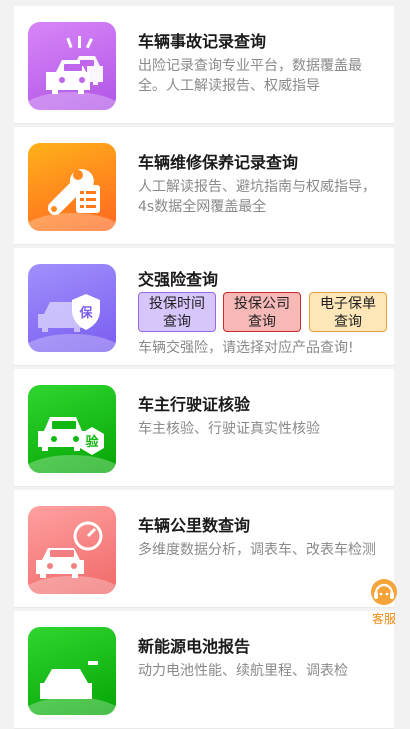 The image size is (410, 729). Describe the element at coordinates (262, 304) in the screenshot. I see `tag-line: 投保公司` at that location.